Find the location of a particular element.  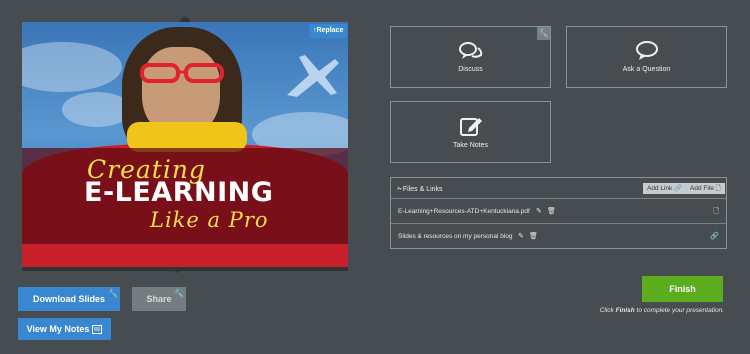

share-label: Share is located at coordinates (159, 299).